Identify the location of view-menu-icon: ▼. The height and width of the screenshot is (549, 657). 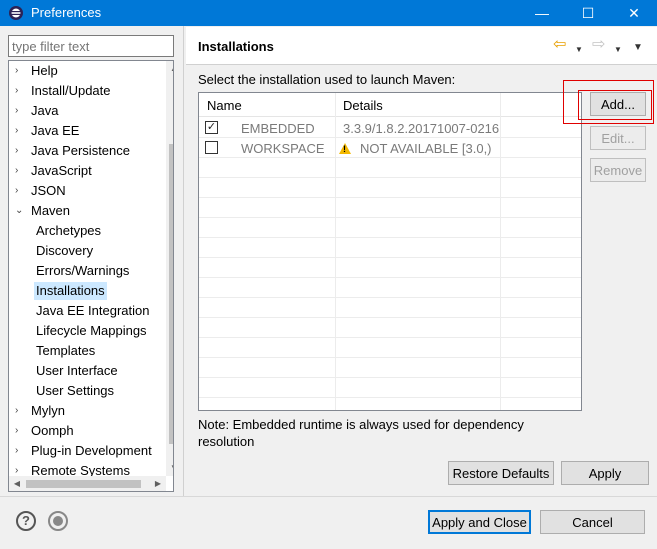
(638, 48).